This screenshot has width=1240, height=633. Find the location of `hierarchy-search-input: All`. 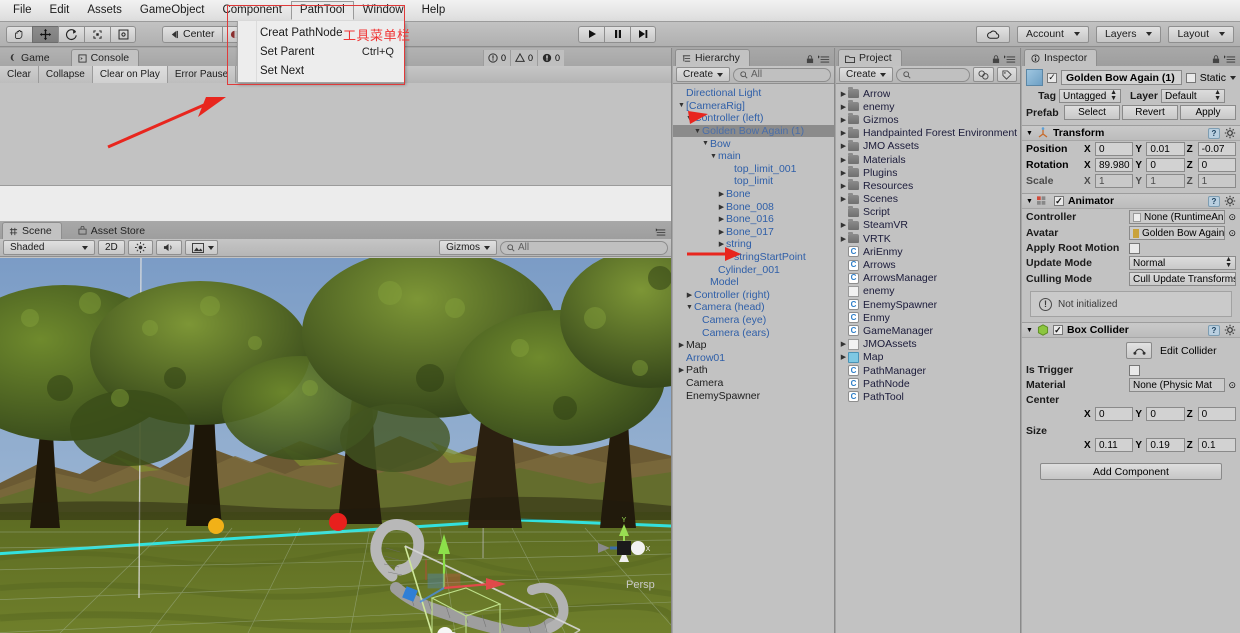

hierarchy-search-input: All is located at coordinates (782, 74).